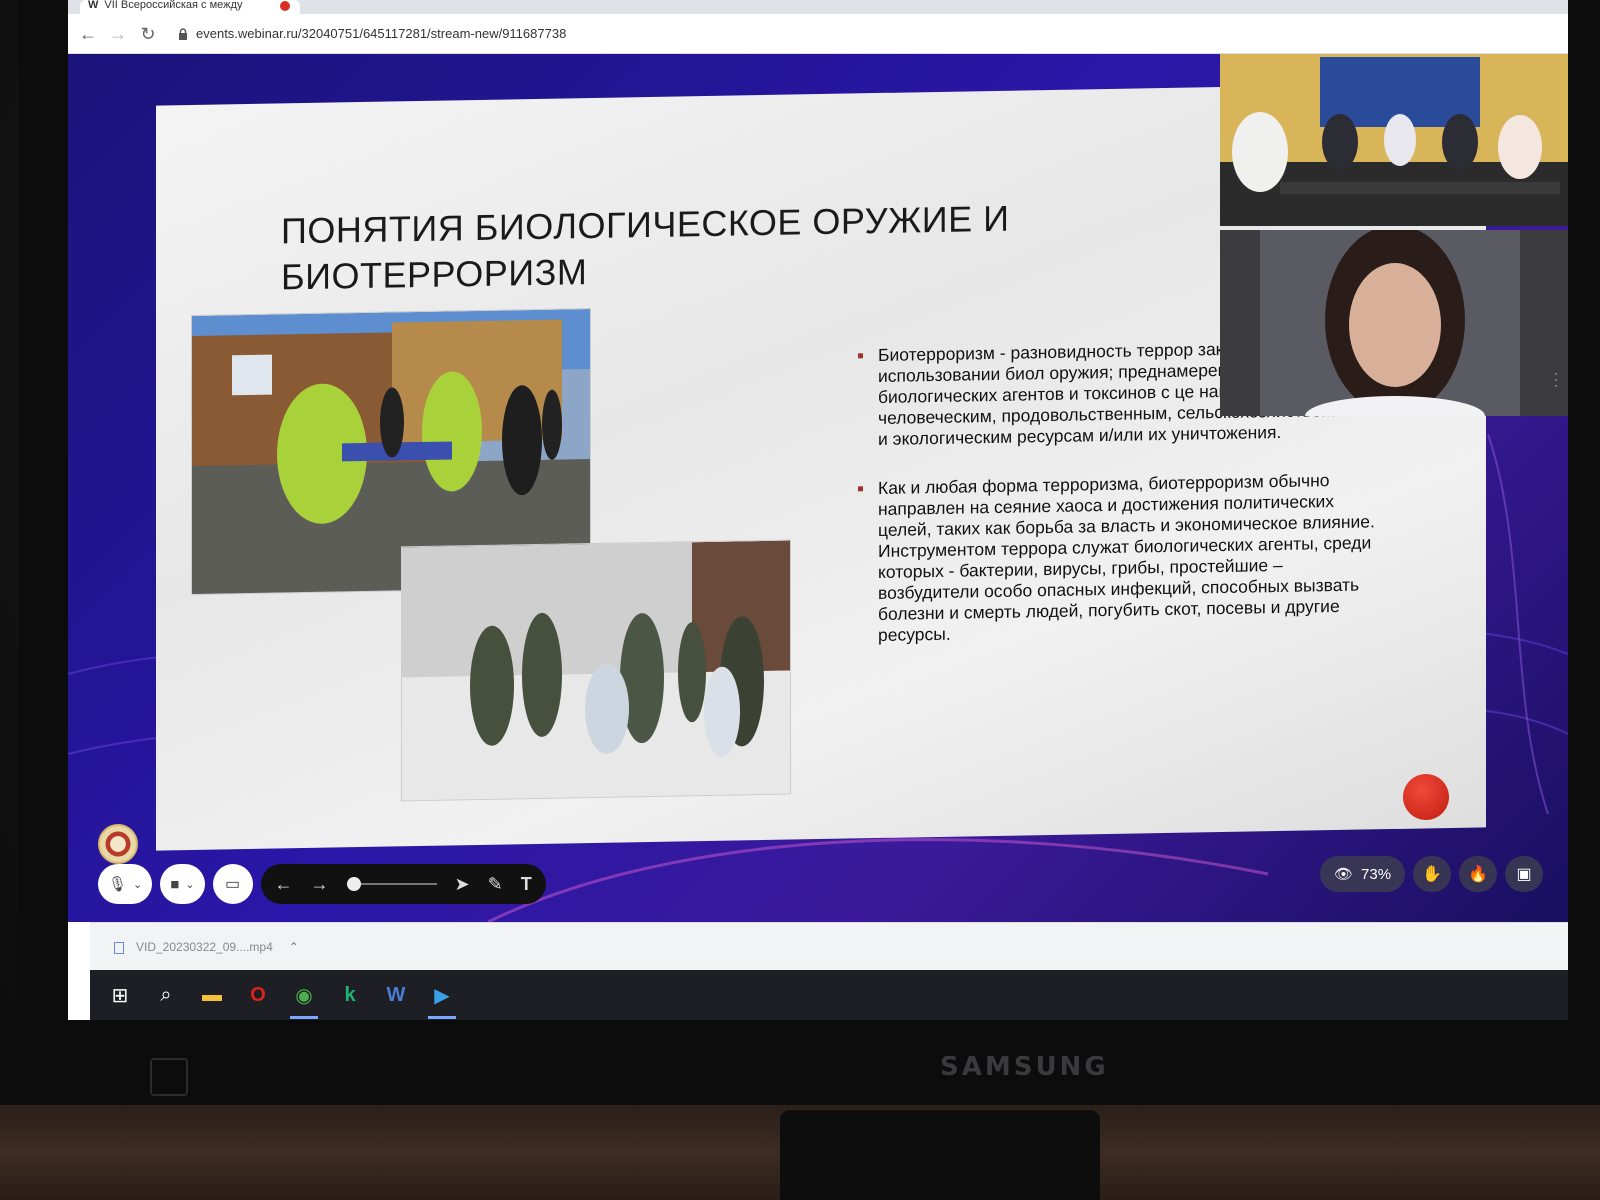  Describe the element at coordinates (148, 34) in the screenshot. I see `reload-icon: ↻` at that location.